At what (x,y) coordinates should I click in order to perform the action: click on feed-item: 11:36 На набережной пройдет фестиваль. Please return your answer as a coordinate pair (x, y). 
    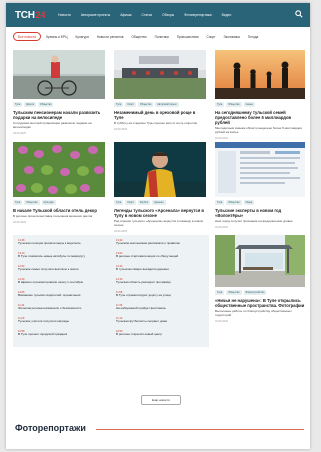
    Looking at the image, I should click on (160, 307).